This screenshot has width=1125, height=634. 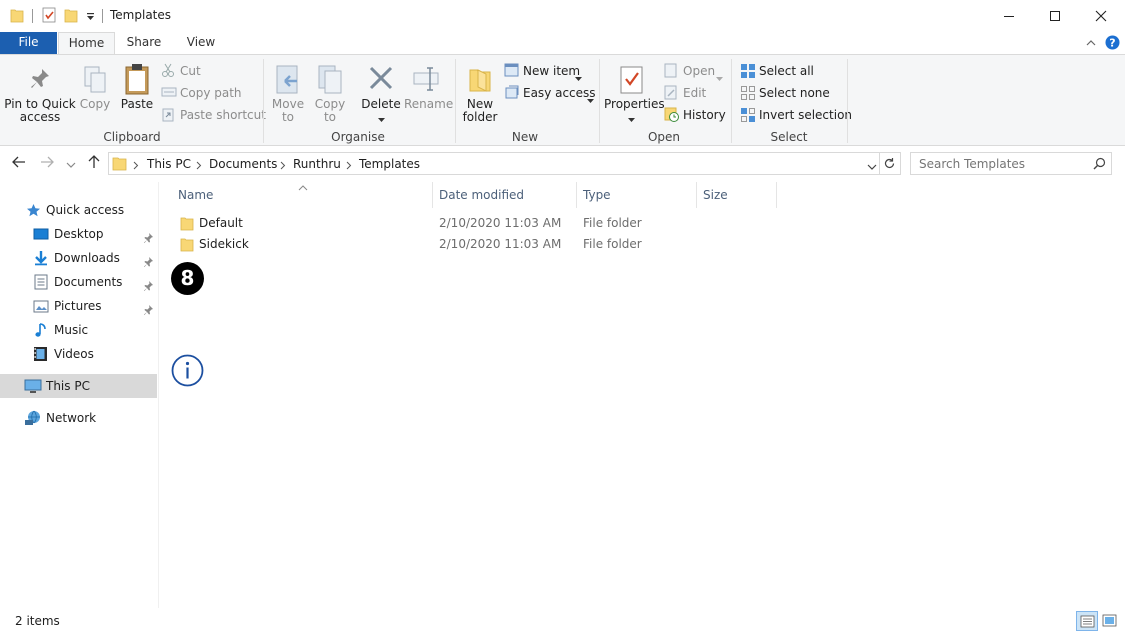 What do you see at coordinates (317, 164) in the screenshot?
I see `breadcrumb-runthru: Runthru` at bounding box center [317, 164].